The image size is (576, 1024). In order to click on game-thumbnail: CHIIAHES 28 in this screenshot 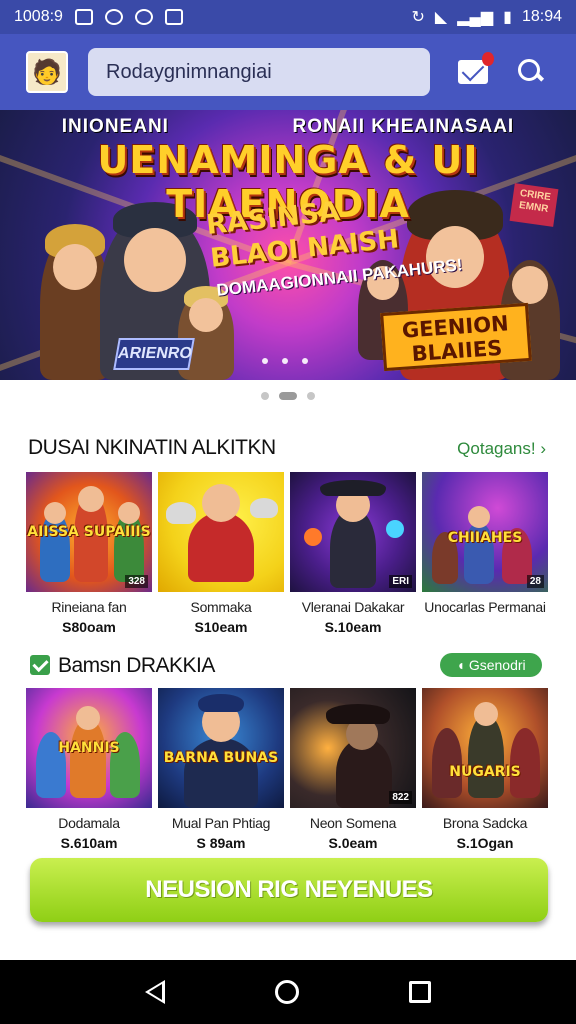, I will do `click(485, 532)`.